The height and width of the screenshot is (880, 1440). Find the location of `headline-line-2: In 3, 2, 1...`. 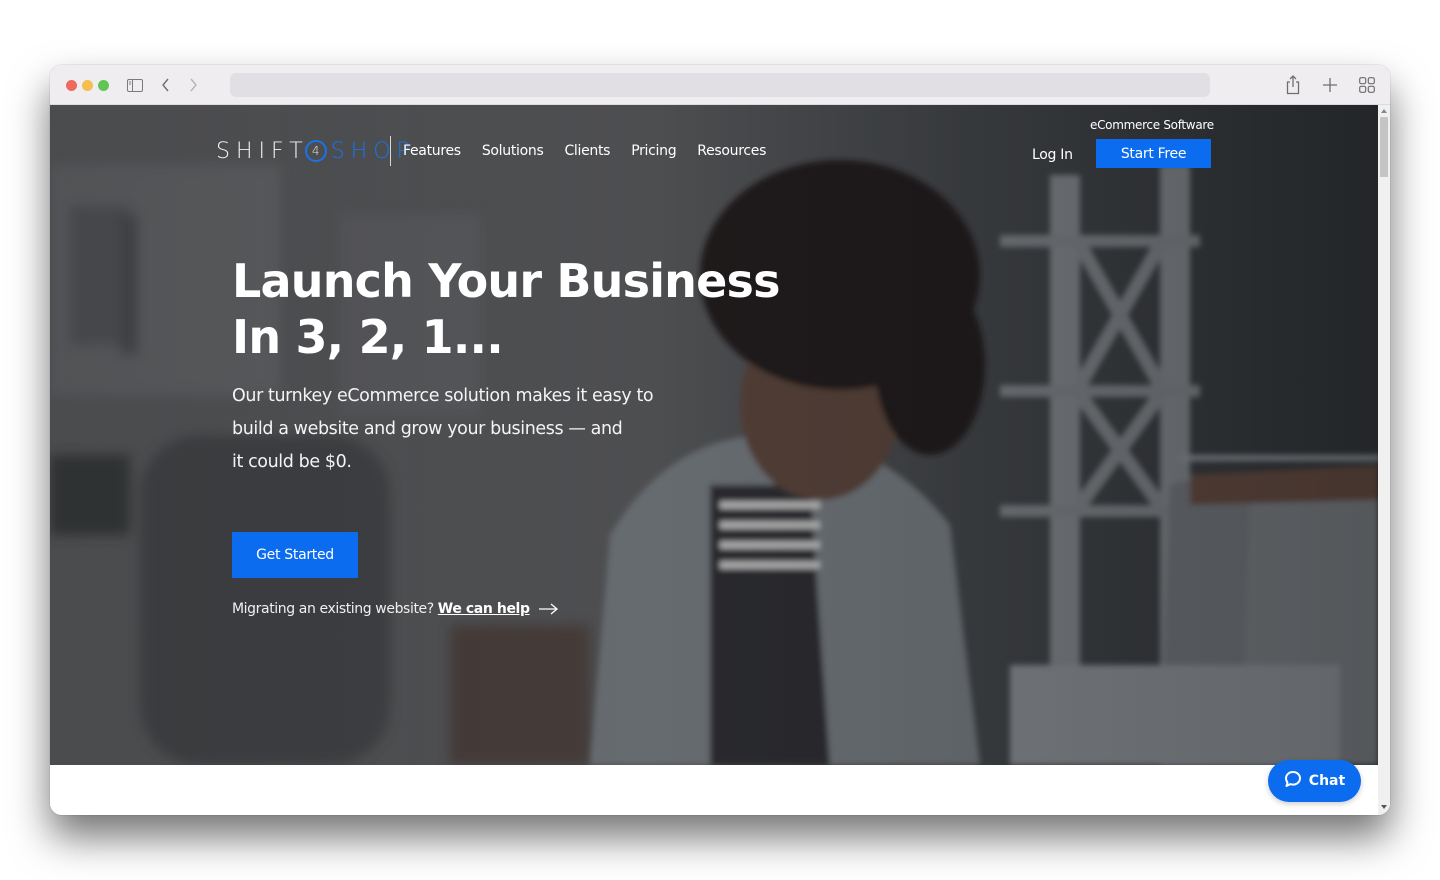

headline-line-2: In 3, 2, 1... is located at coordinates (368, 337).